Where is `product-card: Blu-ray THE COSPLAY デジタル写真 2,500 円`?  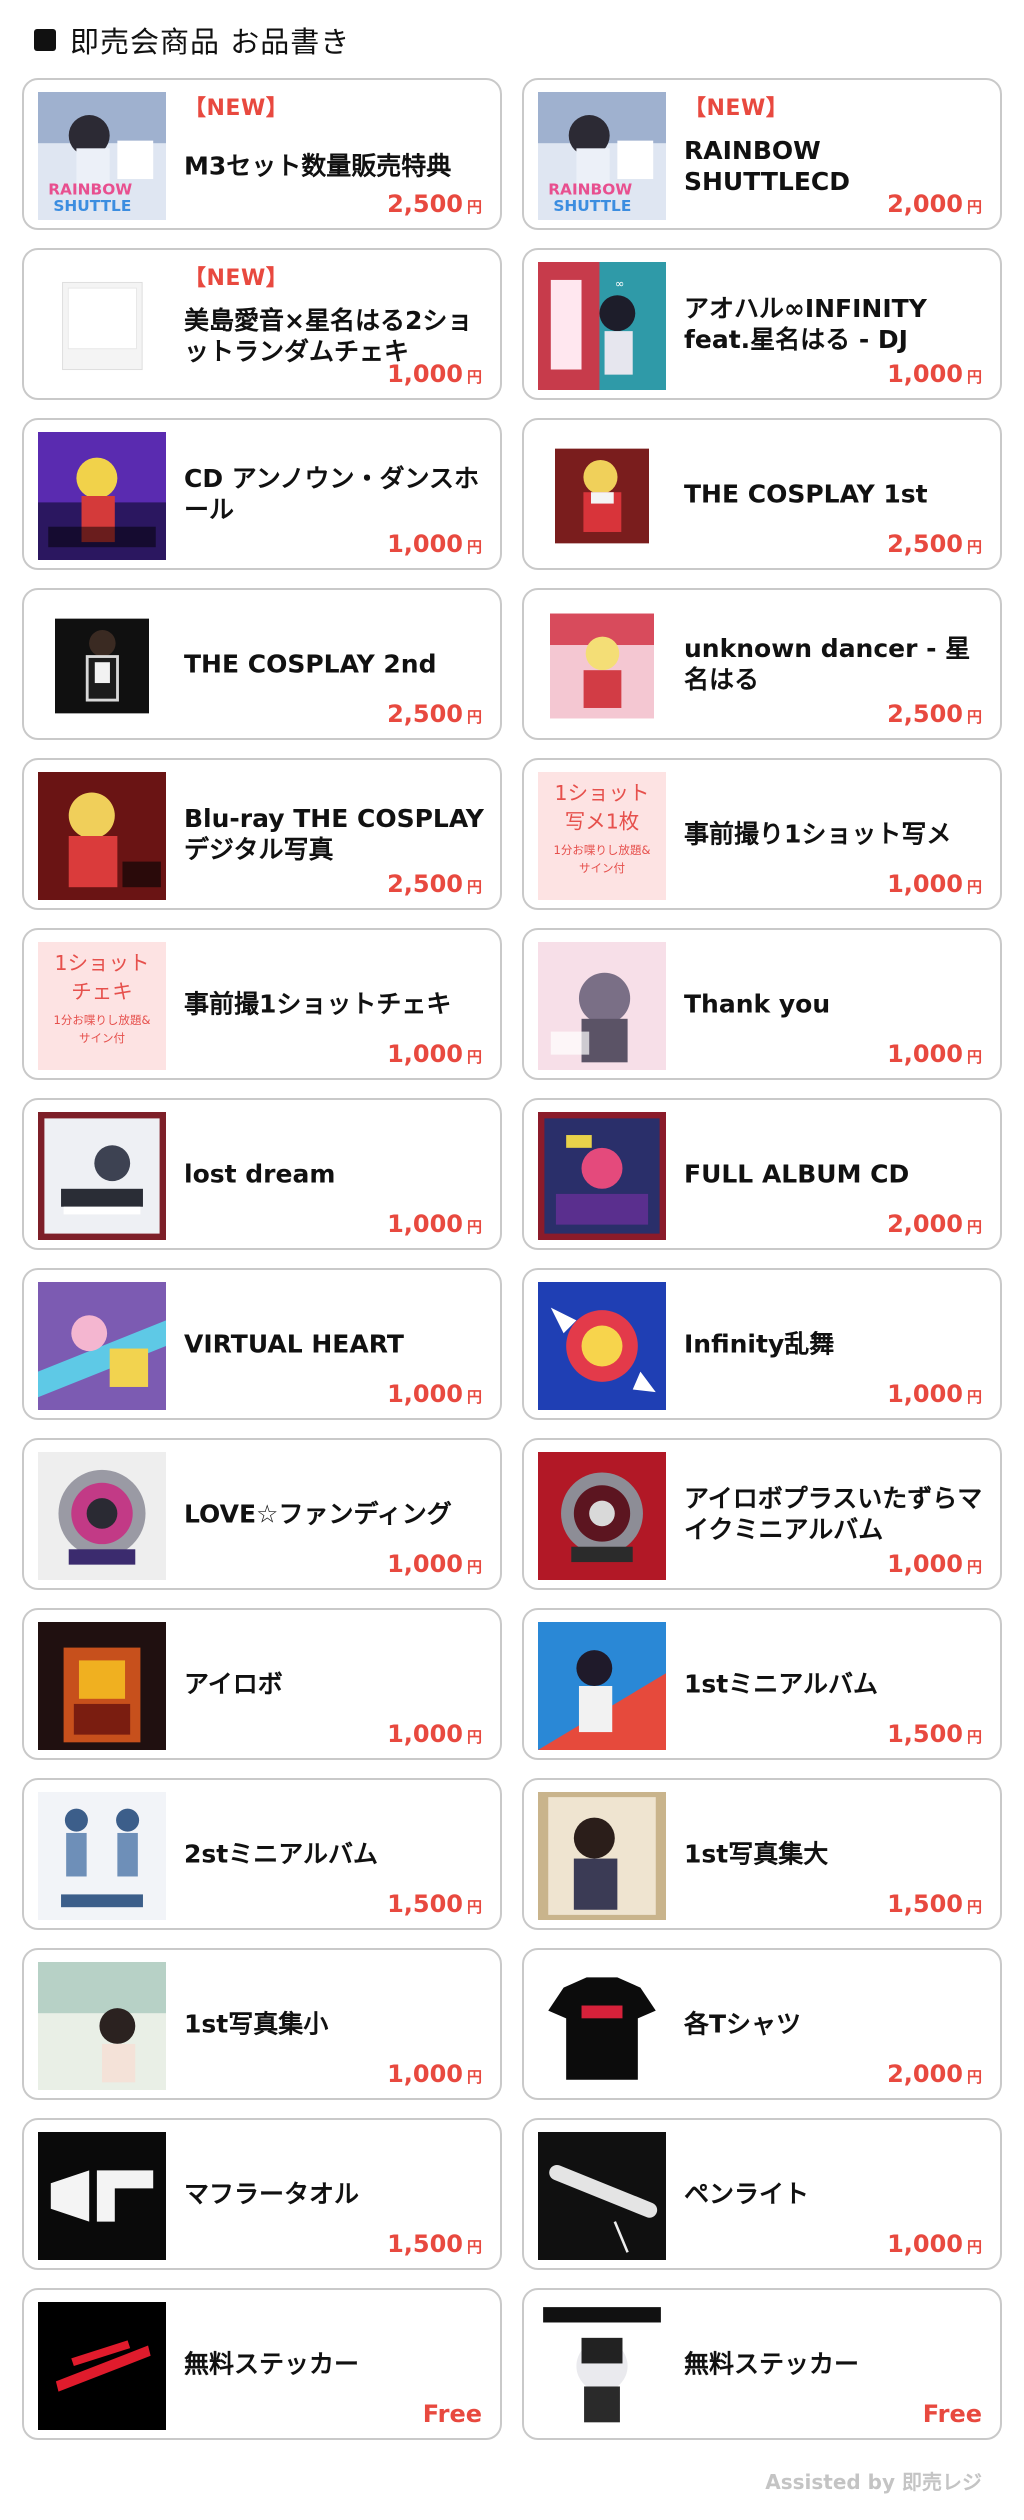 product-card: Blu-ray THE COSPLAY デジタル写真 2,500 円 is located at coordinates (262, 834).